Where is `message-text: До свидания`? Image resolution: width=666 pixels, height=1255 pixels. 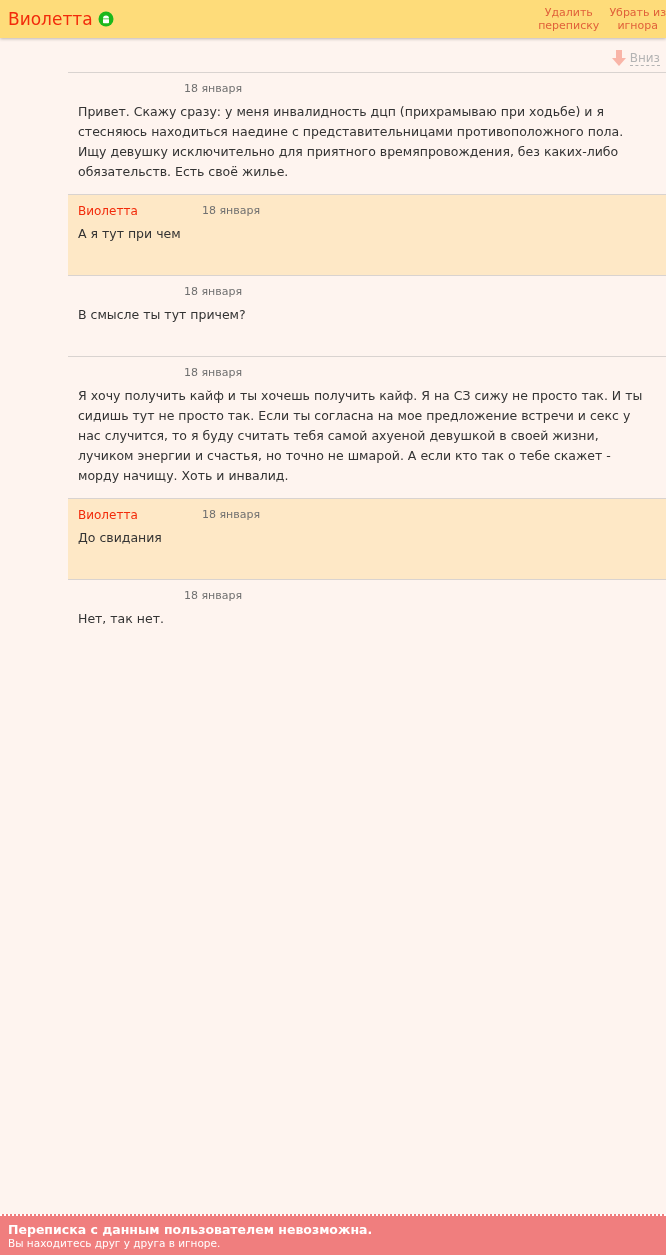
message-text: До свидания is located at coordinates (120, 538).